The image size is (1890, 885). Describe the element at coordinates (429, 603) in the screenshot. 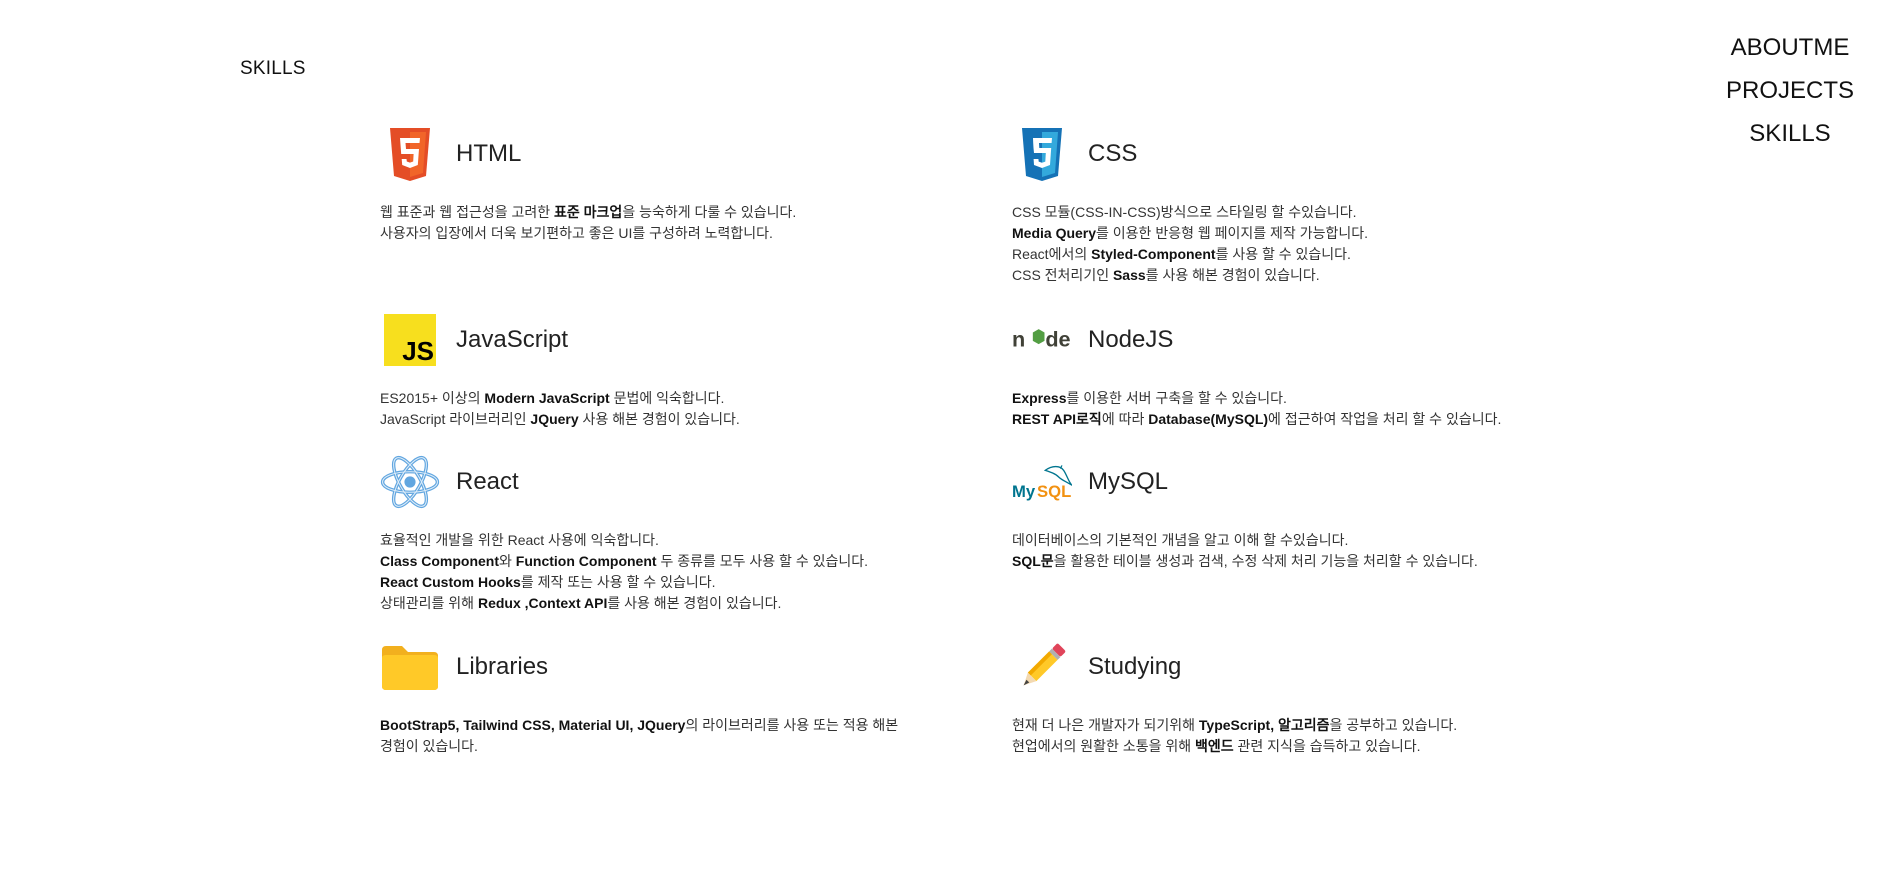

I see `description-text: 상태관리를 위해` at that location.